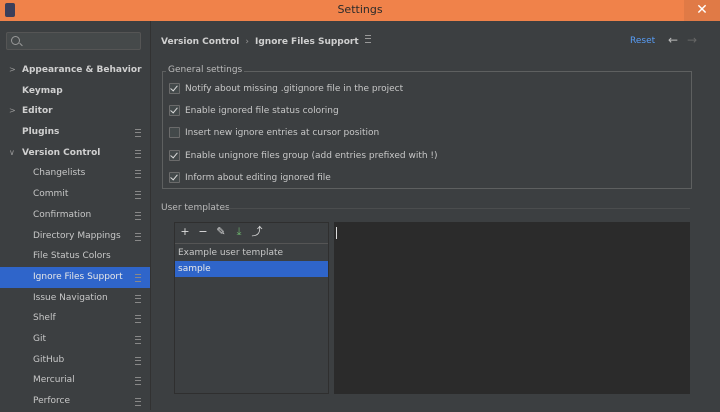  I want to click on templates-list: Example user template sample, so click(251, 261).